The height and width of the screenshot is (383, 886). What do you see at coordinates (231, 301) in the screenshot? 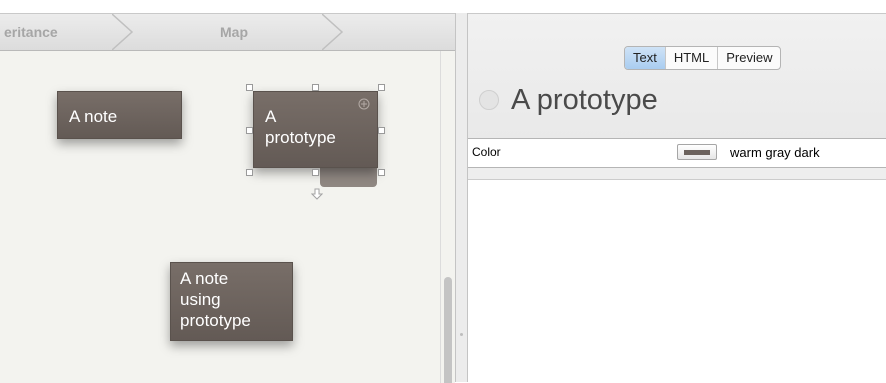
I see `map-note-a-note-using-prototype: A note using prototype` at bounding box center [231, 301].